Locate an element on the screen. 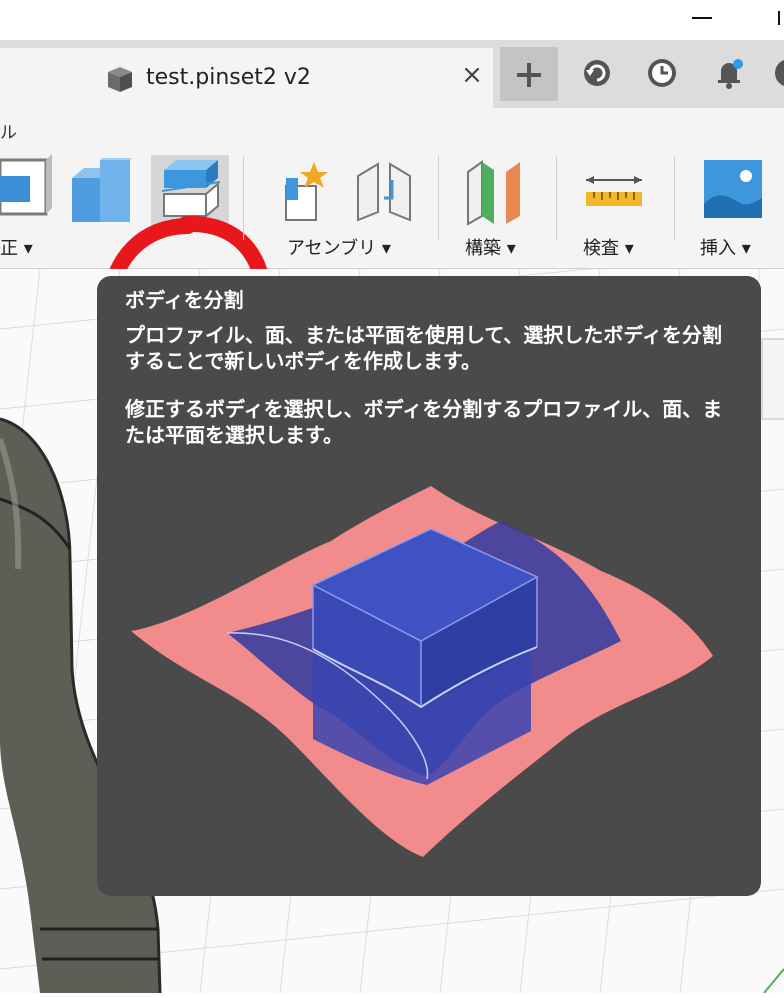  insert-menu: 挿入 ▾ is located at coordinates (725, 247).